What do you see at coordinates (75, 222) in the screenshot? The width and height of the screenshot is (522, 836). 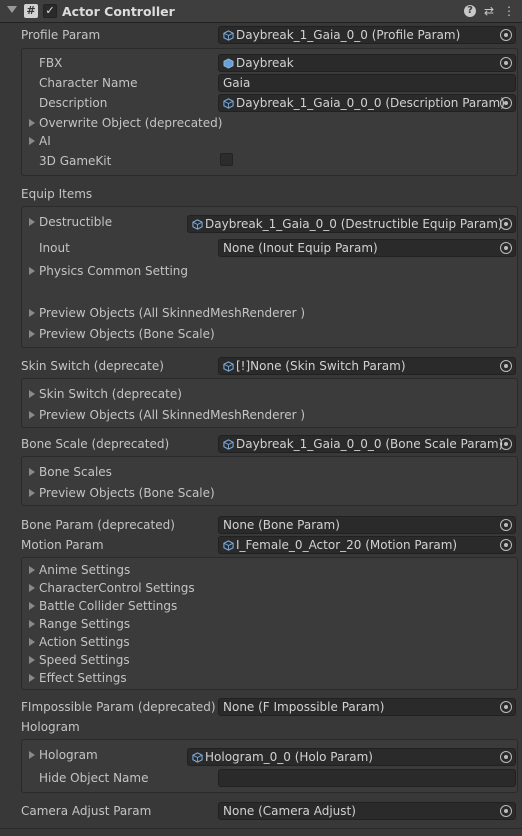 I see `destructible-foldout: Destructible` at bounding box center [75, 222].